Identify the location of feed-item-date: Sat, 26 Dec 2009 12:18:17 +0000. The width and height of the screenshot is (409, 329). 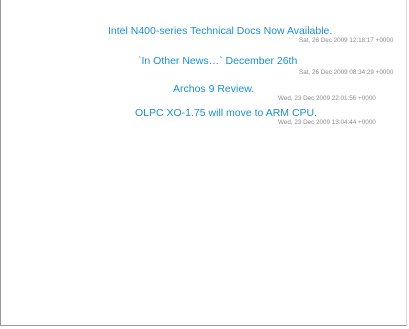
(346, 40).